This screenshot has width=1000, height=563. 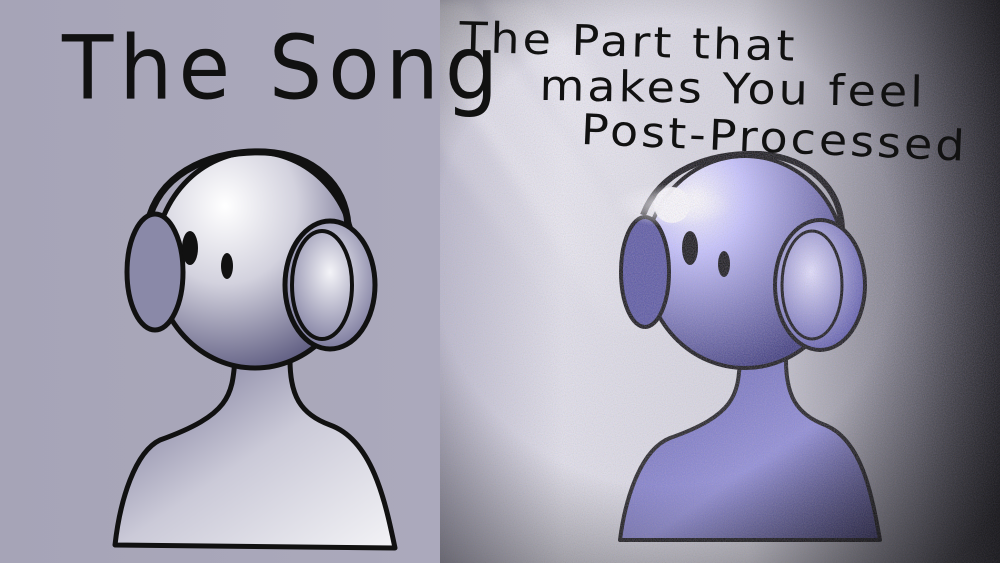 What do you see at coordinates (330, 285) in the screenshot?
I see `left-earcup-front` at bounding box center [330, 285].